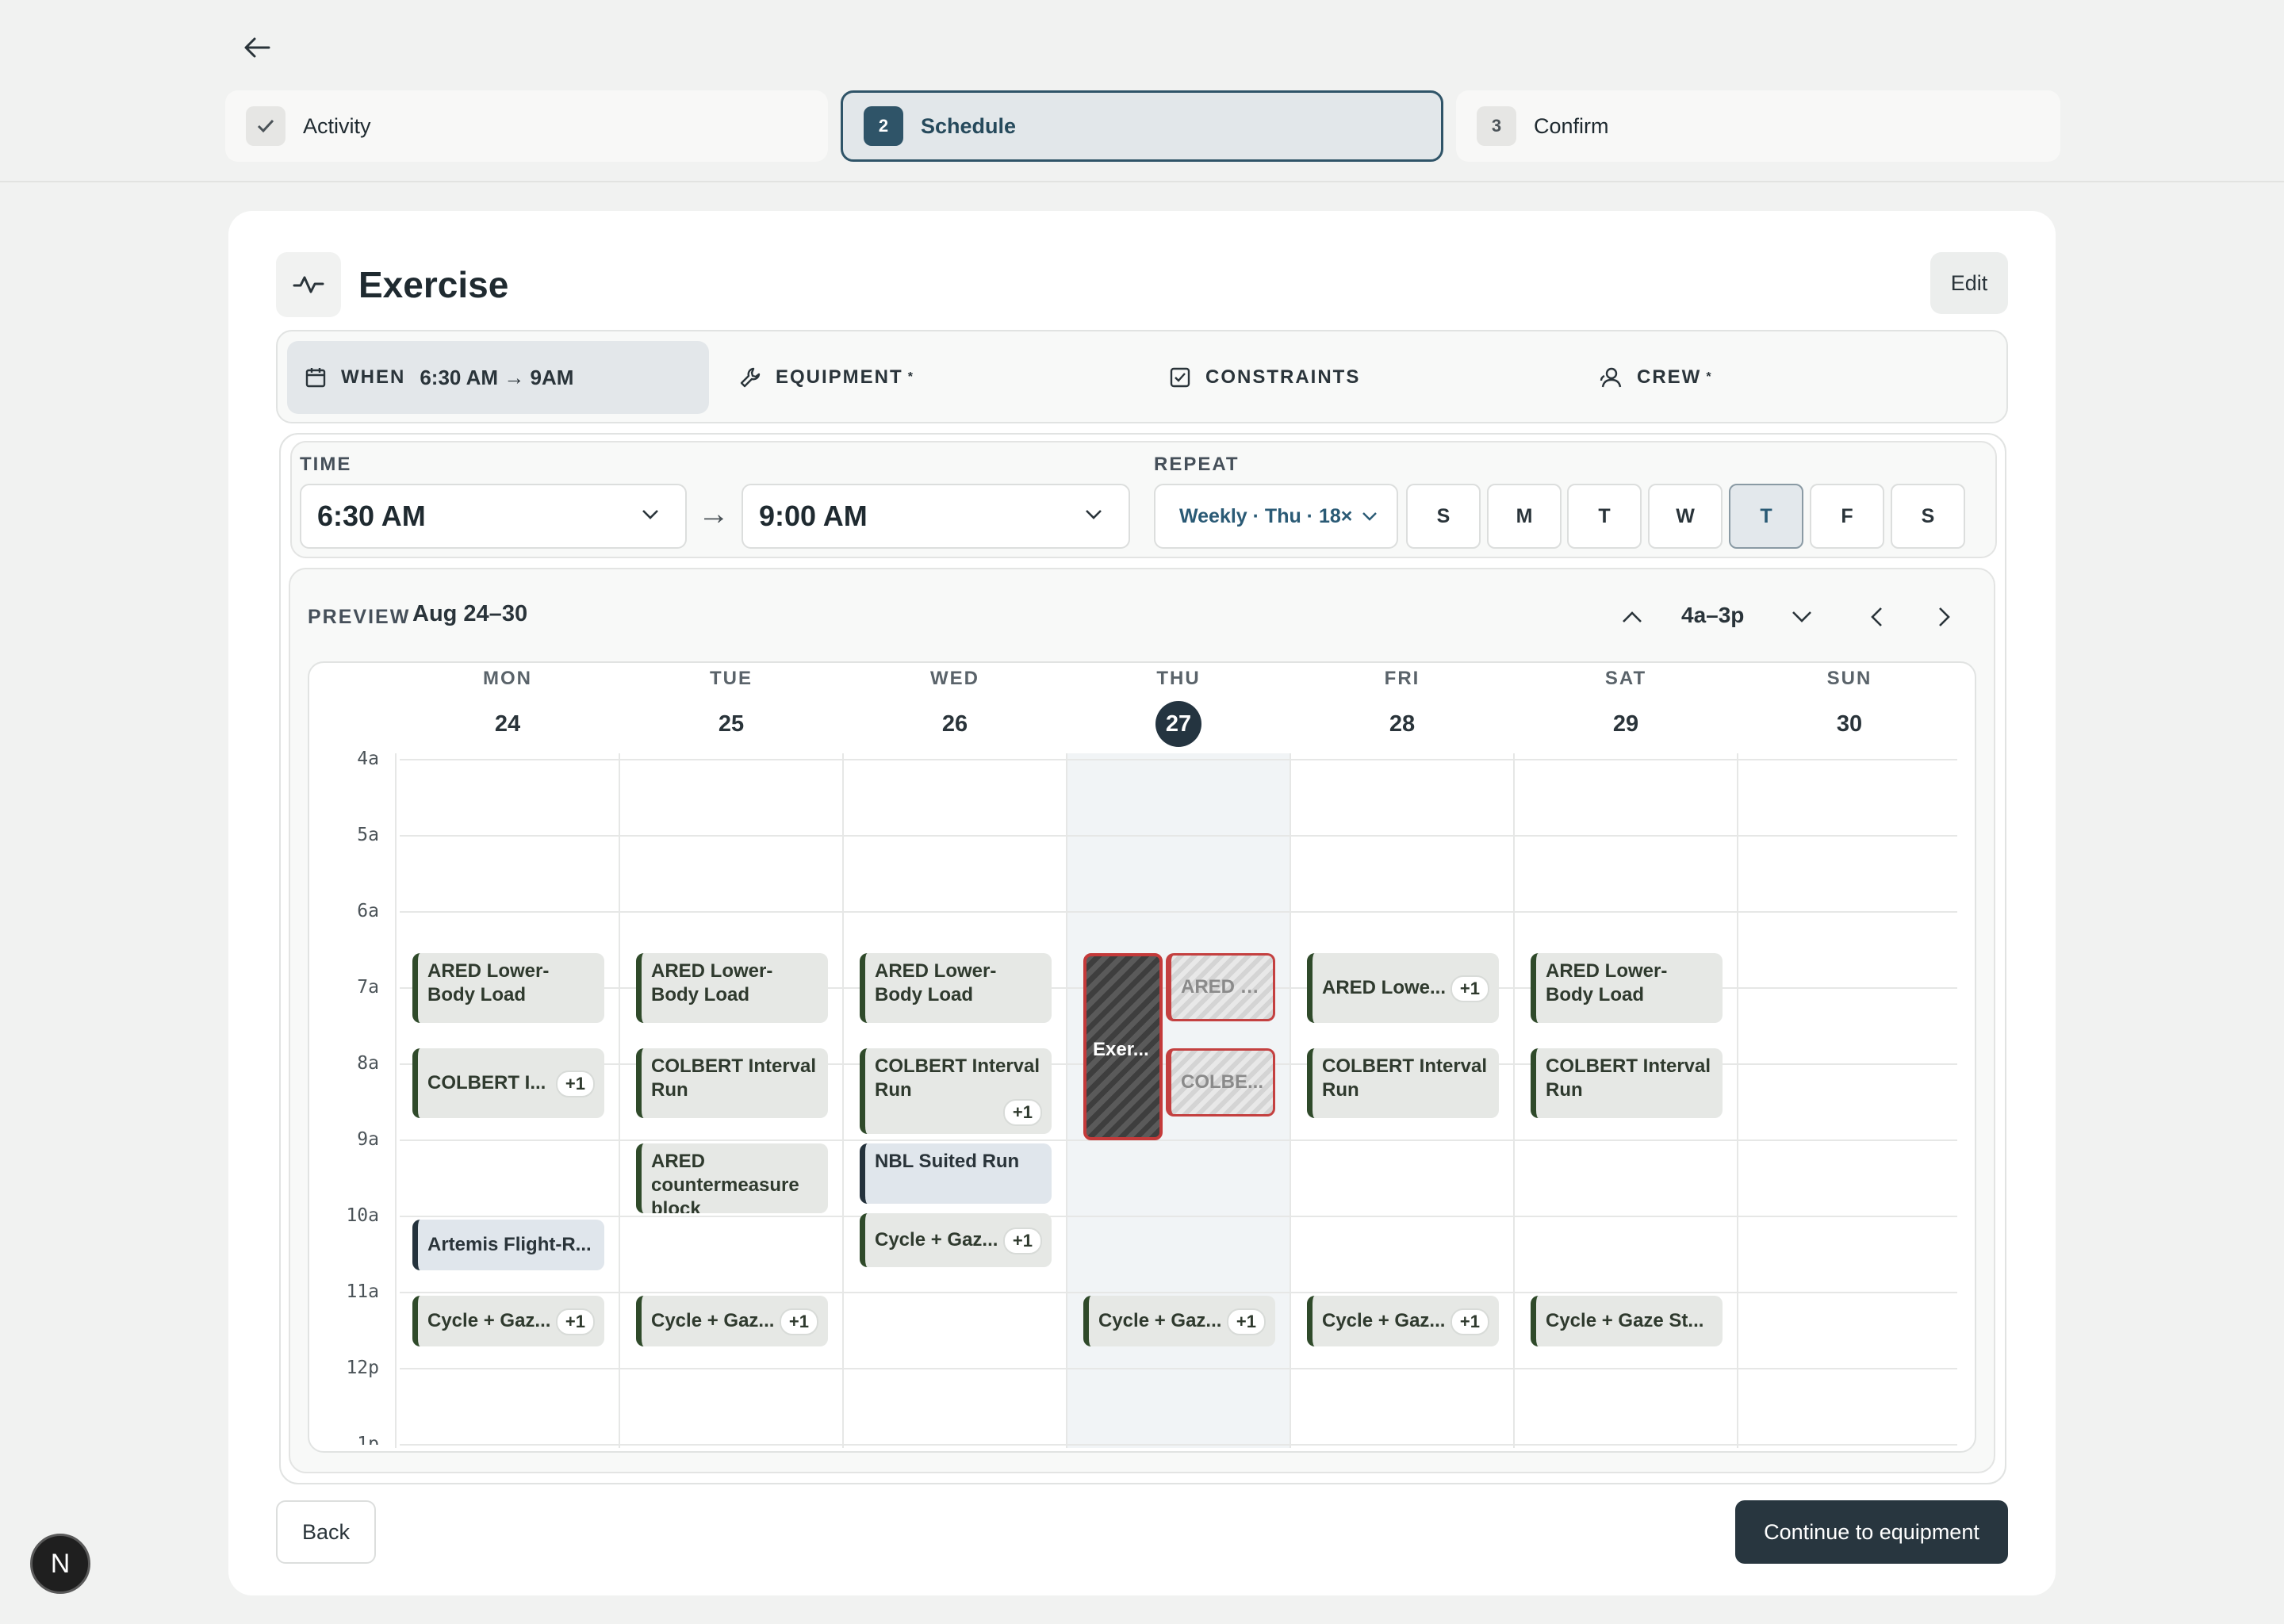  What do you see at coordinates (60, 1564) in the screenshot?
I see `dev-tools-badge: N` at bounding box center [60, 1564].